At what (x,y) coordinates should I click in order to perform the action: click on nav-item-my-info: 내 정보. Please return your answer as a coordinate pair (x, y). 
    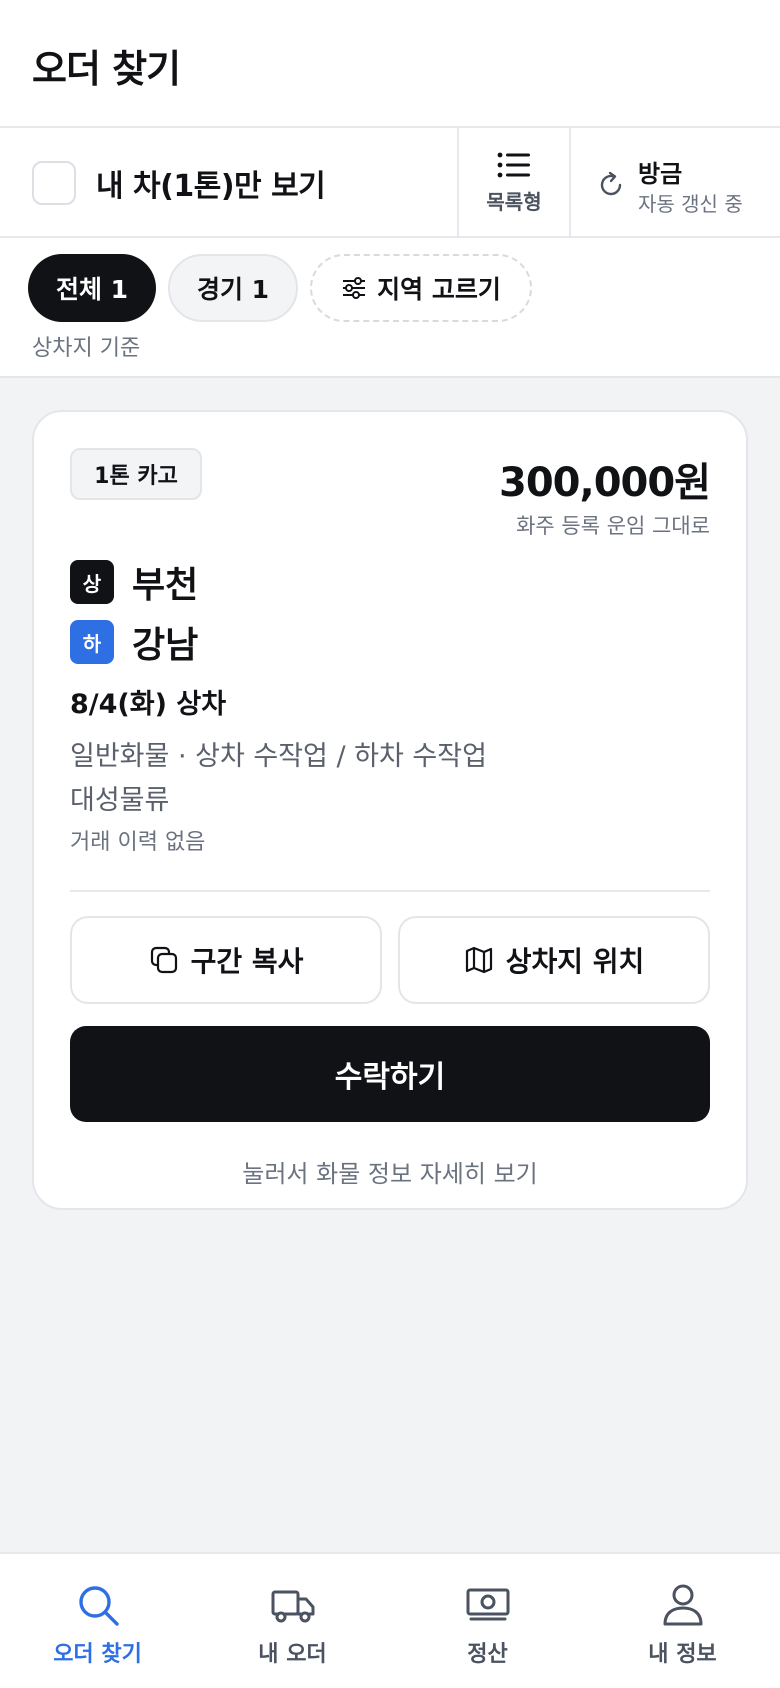
    Looking at the image, I should click on (682, 1621).